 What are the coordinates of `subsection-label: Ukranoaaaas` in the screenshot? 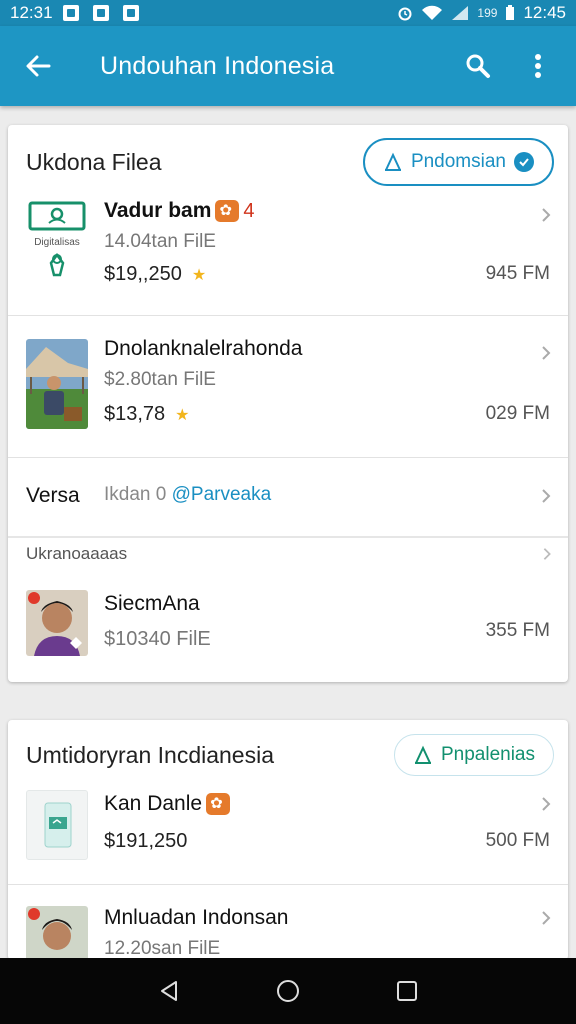 It's located at (77, 553).